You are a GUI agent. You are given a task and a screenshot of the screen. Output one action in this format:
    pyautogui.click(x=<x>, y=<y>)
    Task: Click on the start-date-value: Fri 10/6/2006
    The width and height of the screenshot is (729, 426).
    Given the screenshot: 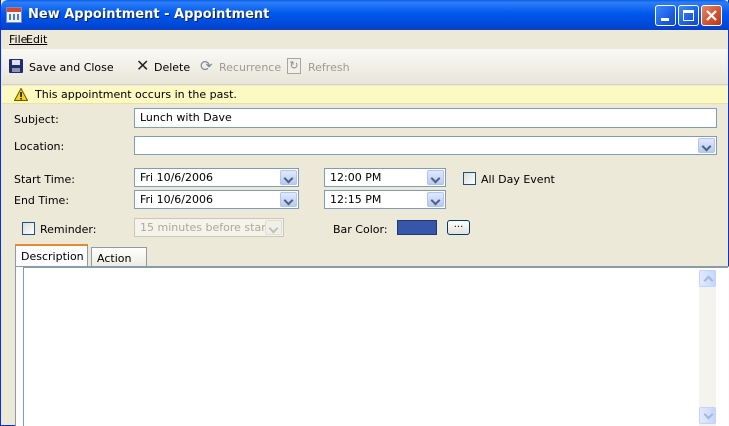 What is the action you would take?
    pyautogui.click(x=177, y=177)
    